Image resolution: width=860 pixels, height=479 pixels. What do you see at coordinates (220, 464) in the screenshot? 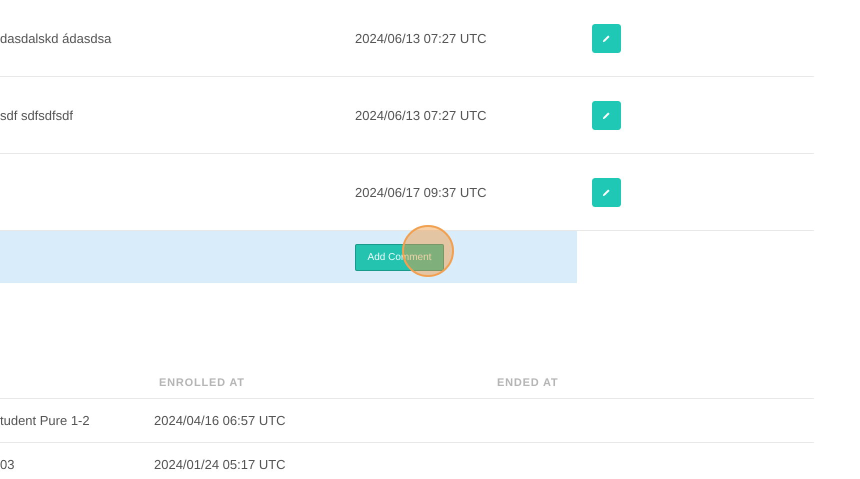
I see `table-cell: 2024/01/24 05:17 UTC` at bounding box center [220, 464].